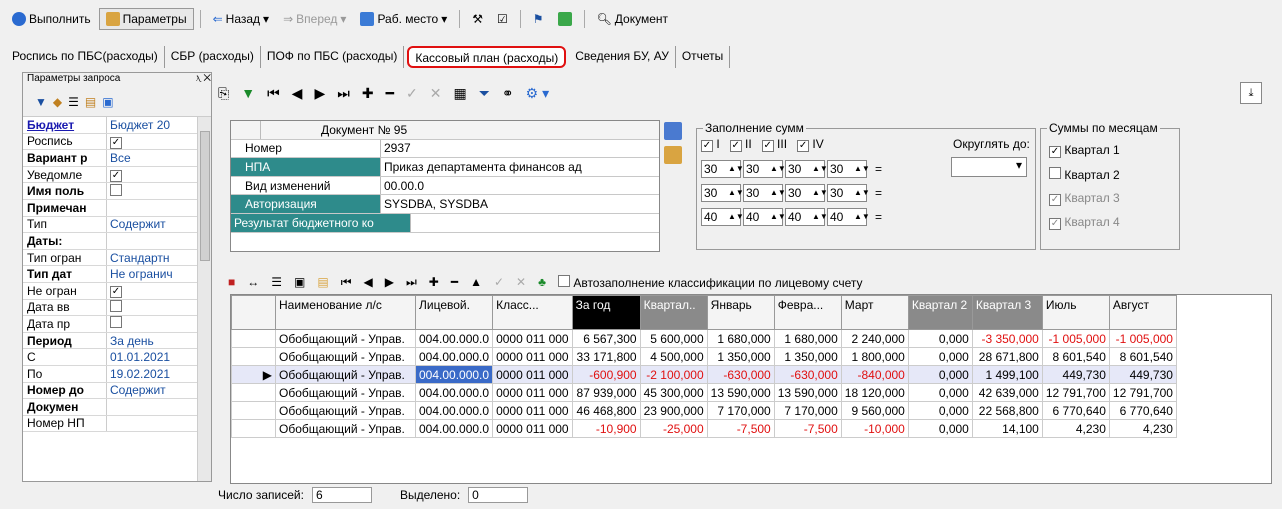  I want to click on percent-spinner: 40 ▲▼, so click(722, 217).